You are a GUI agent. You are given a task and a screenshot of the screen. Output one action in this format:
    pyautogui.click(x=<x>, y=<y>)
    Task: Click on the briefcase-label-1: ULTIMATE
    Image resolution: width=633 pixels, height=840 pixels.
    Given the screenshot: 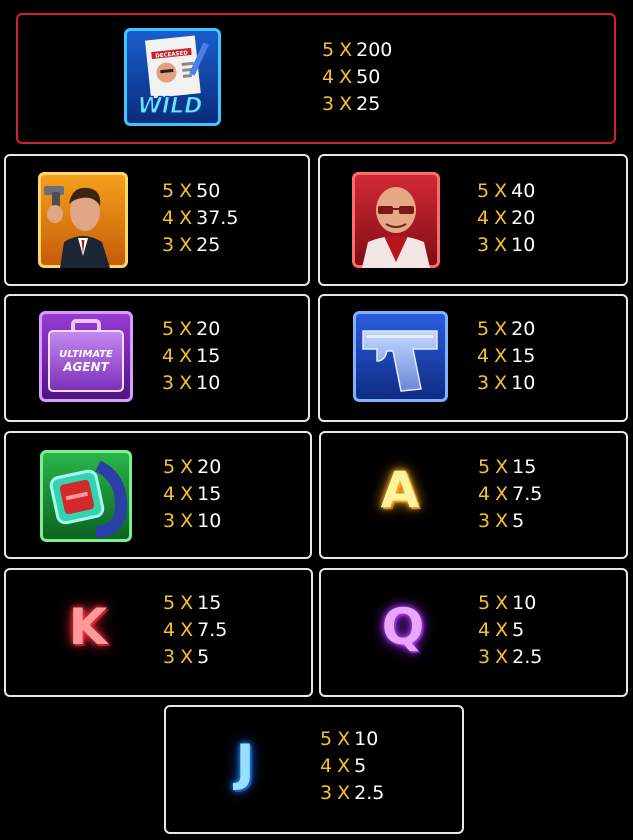 What is the action you would take?
    pyautogui.click(x=86, y=354)
    